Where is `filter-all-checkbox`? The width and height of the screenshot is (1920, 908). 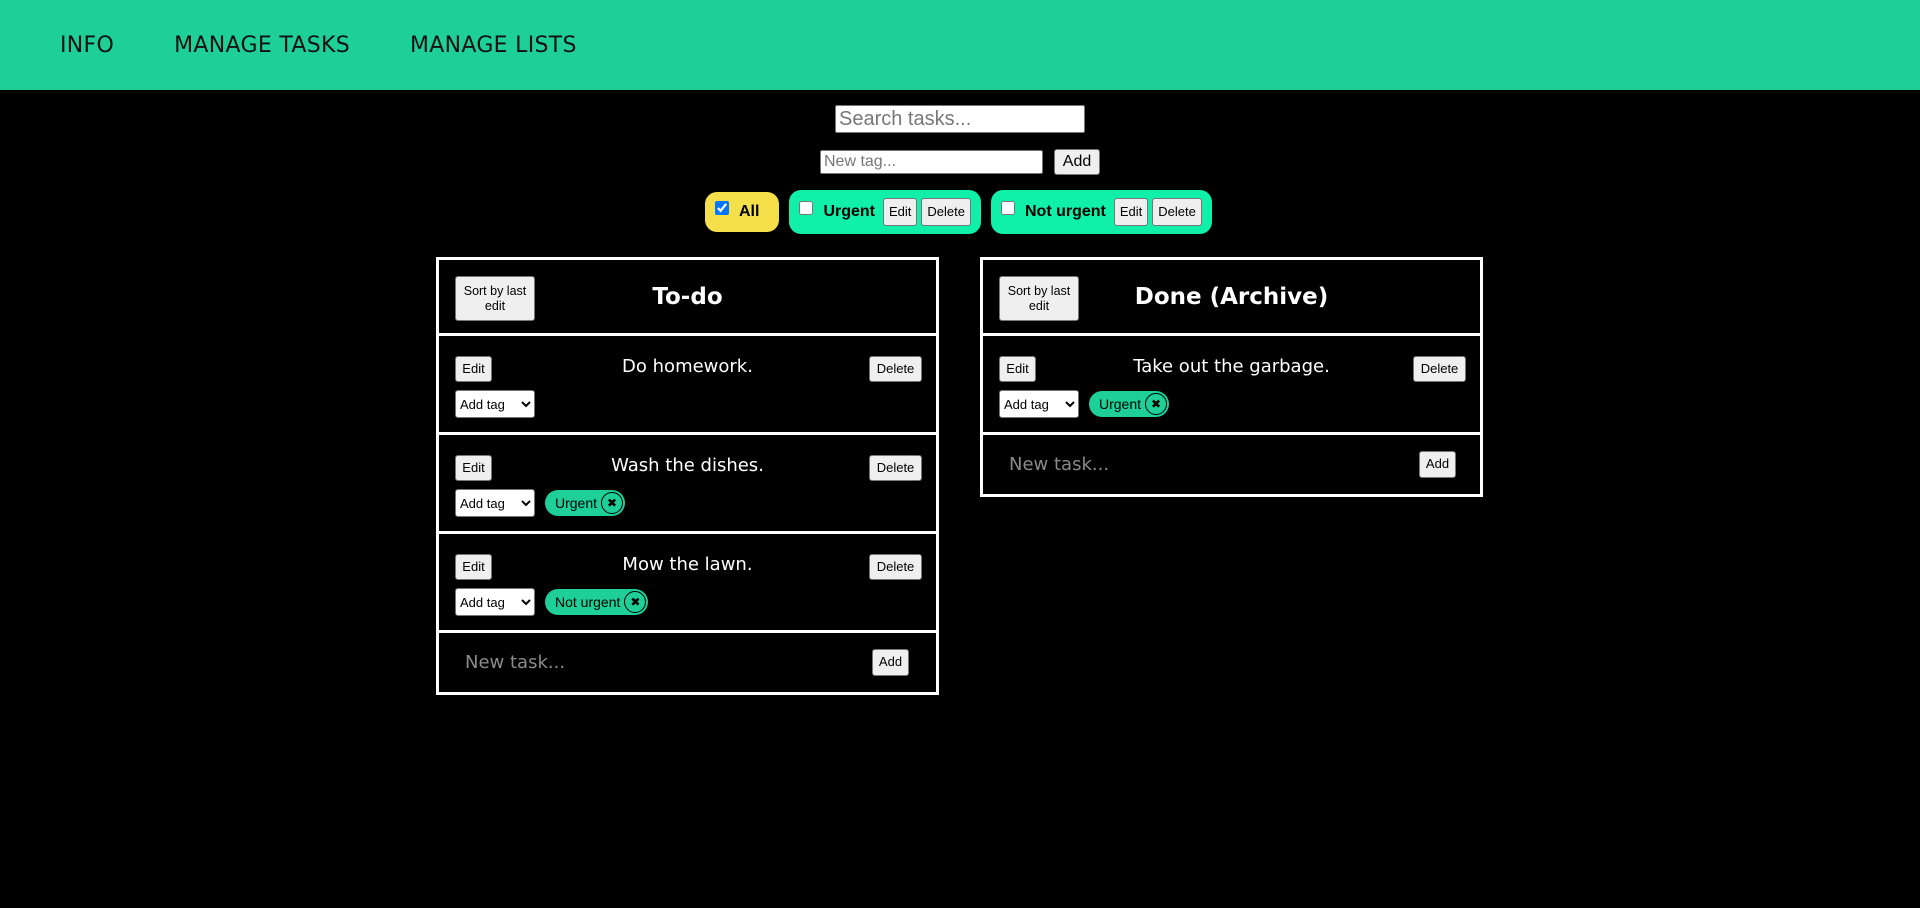 filter-all-checkbox is located at coordinates (722, 208).